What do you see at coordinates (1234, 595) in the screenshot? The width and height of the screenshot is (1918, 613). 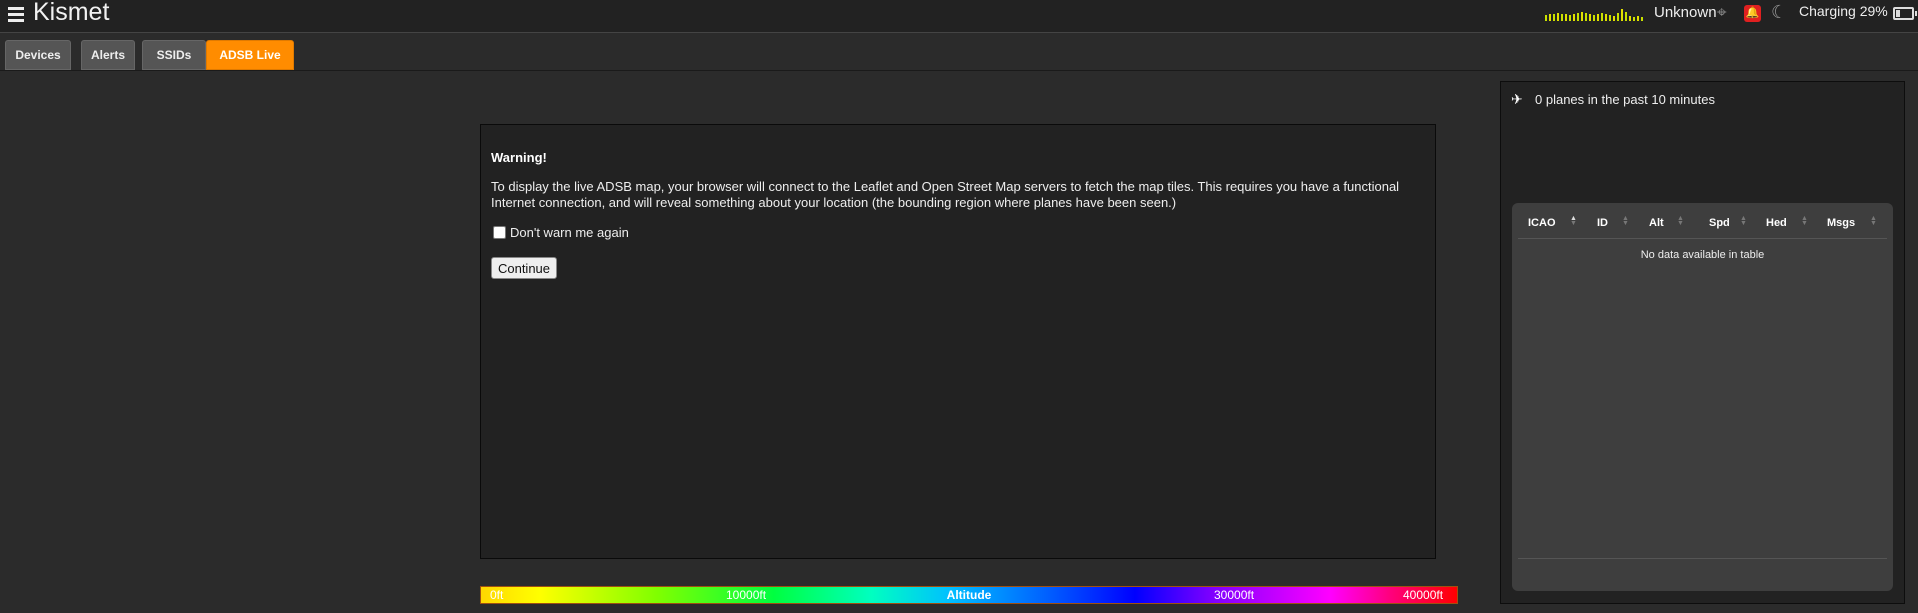 I see `altitude-tick-30000: 30000ft` at bounding box center [1234, 595].